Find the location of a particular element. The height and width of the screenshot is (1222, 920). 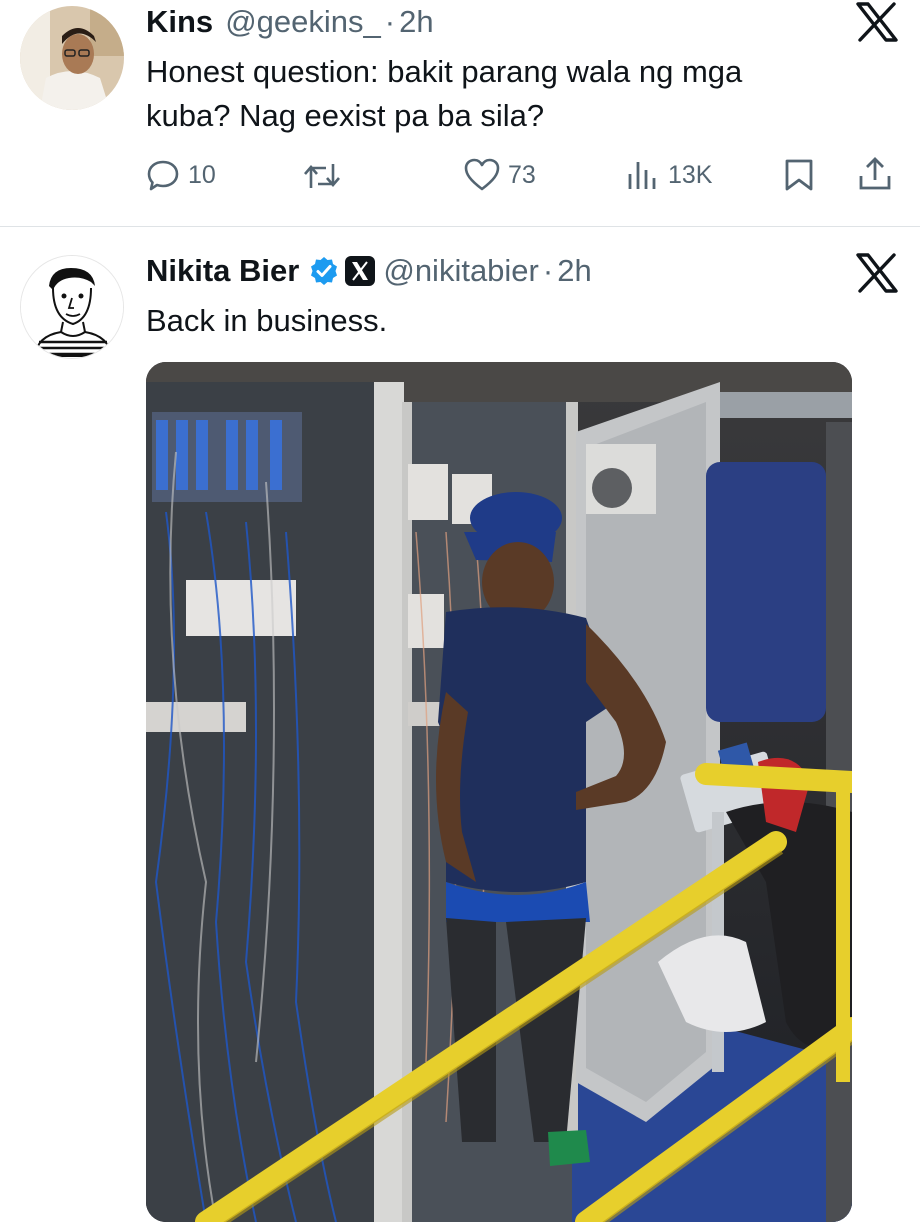

bookmark-icon is located at coordinates (799, 175).